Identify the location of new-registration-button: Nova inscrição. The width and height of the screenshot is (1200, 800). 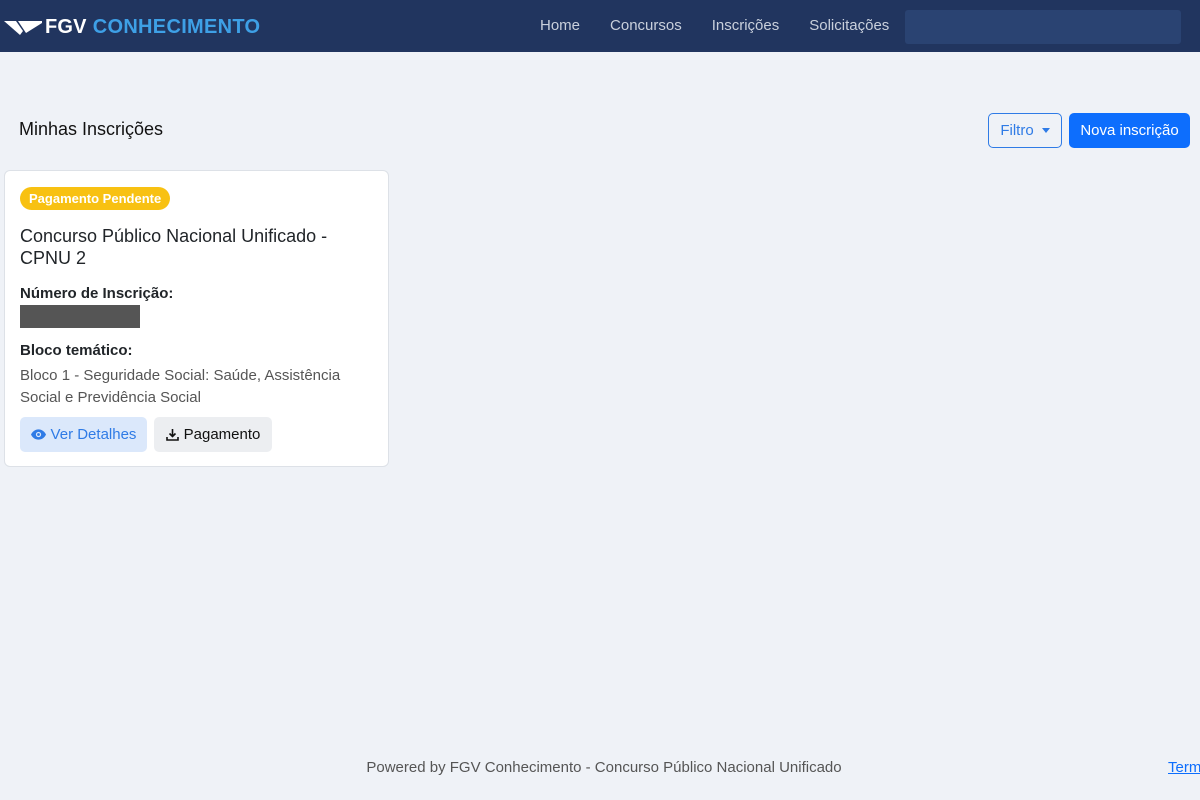
(1129, 130).